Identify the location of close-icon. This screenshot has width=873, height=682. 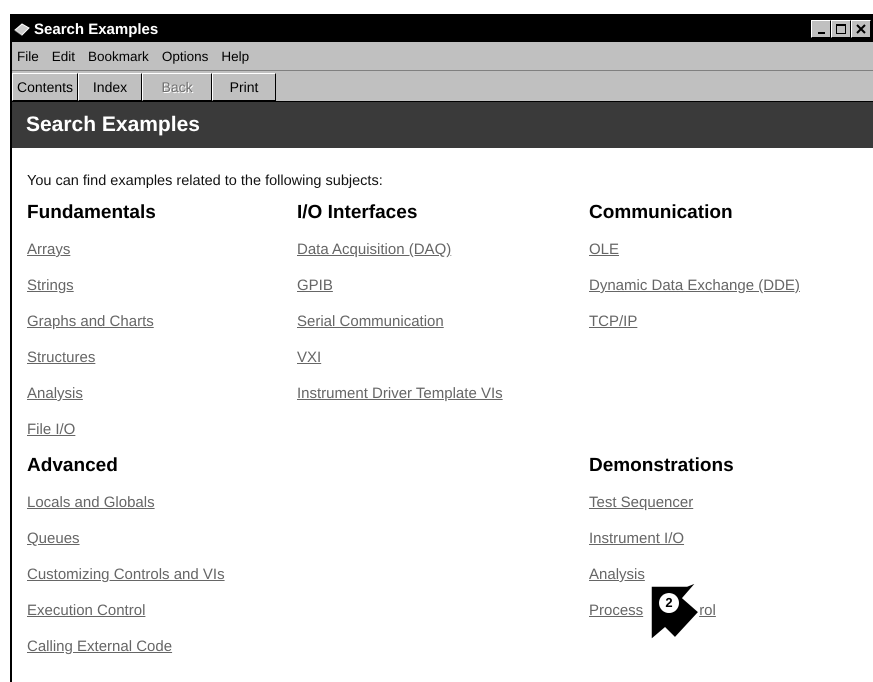
(861, 29).